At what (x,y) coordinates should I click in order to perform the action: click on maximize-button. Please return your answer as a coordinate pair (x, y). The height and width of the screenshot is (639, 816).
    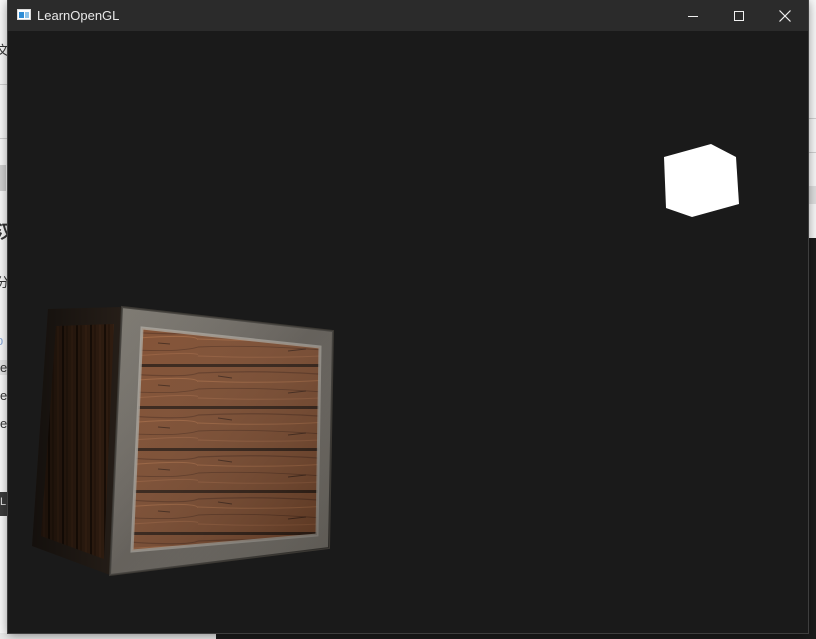
    Looking at the image, I should click on (739, 15).